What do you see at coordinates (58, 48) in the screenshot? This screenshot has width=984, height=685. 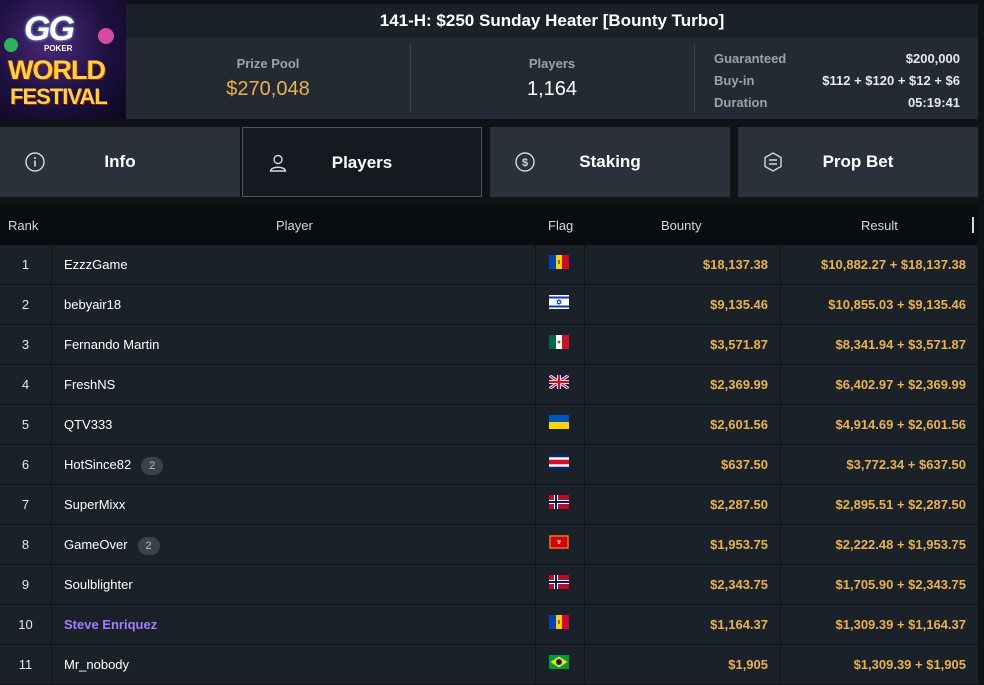 I see `logo-sub: POKER` at bounding box center [58, 48].